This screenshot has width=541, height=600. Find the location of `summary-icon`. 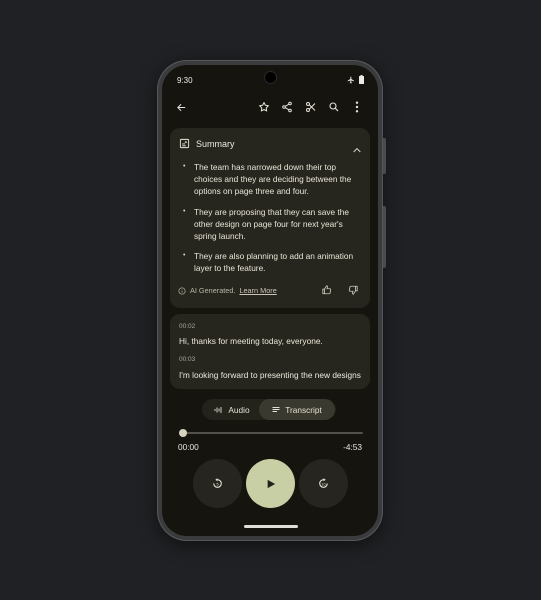

summary-icon is located at coordinates (184, 143).